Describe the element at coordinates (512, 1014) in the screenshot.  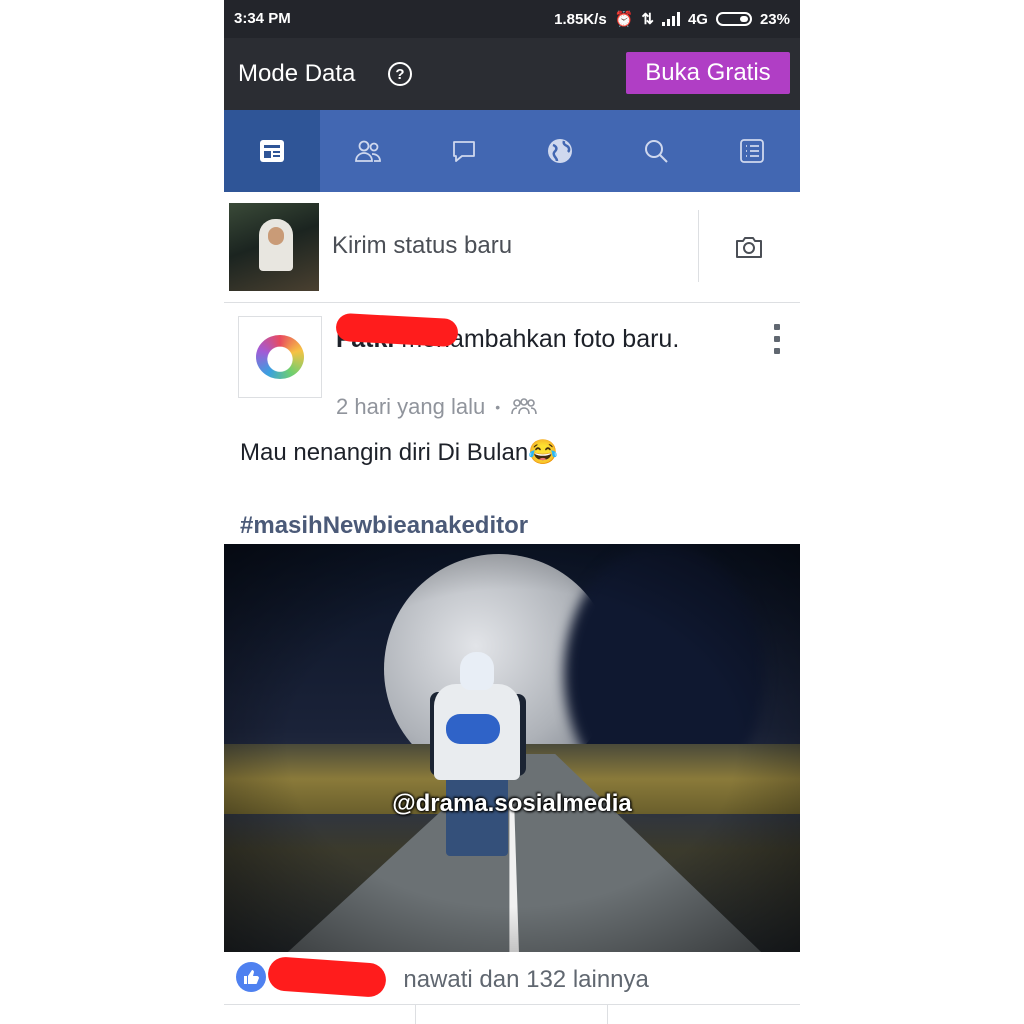
I see `post-actions-bar` at that location.